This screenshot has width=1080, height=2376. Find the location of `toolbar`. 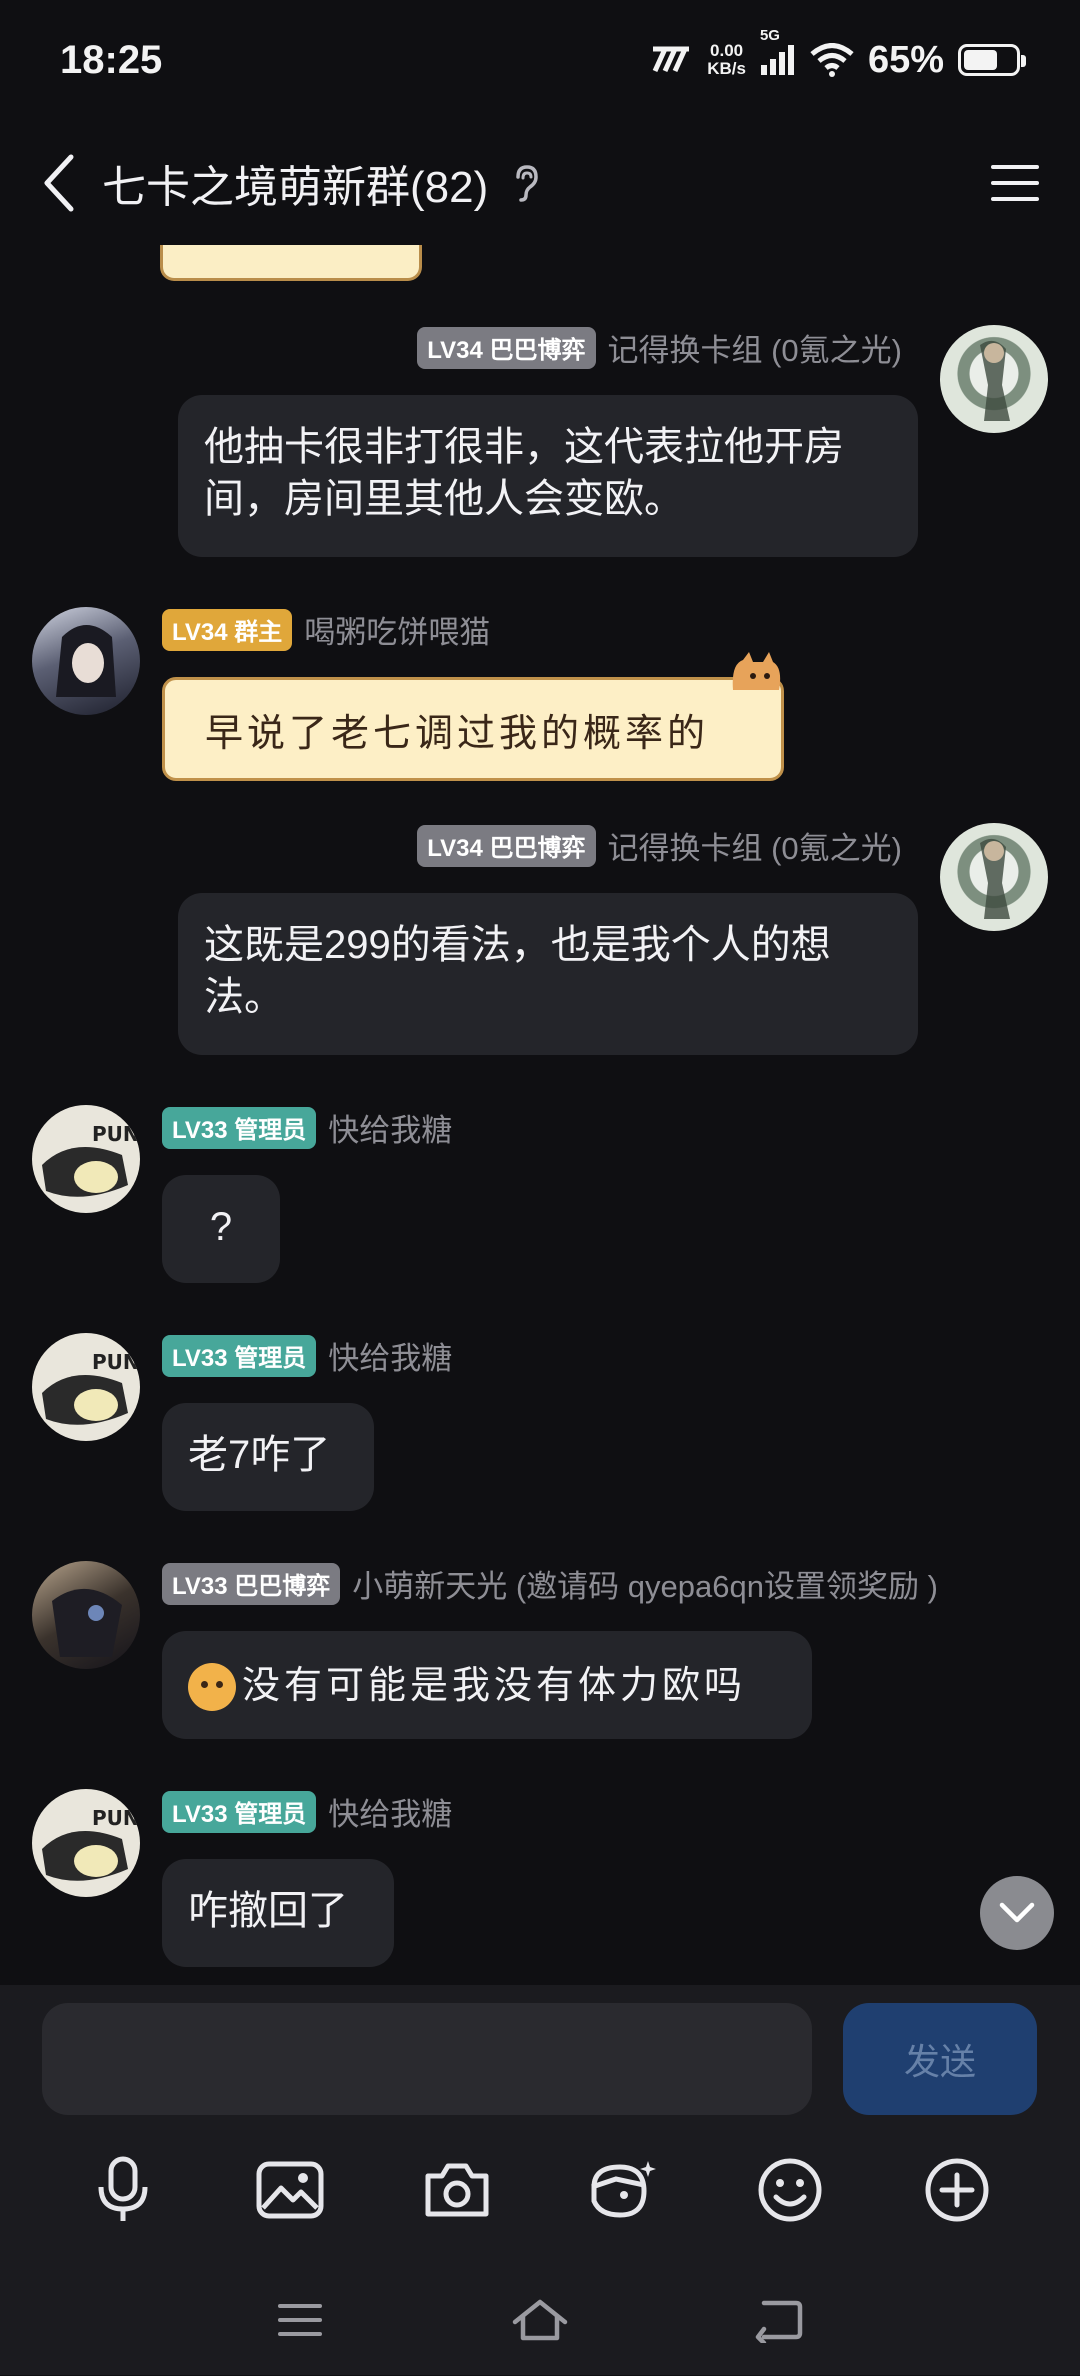

toolbar is located at coordinates (540, 2190).